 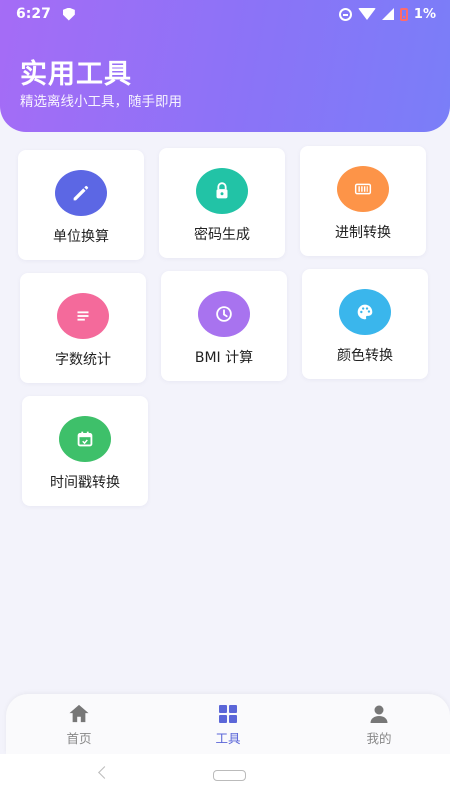 What do you see at coordinates (222, 191) in the screenshot?
I see `lock-icon` at bounding box center [222, 191].